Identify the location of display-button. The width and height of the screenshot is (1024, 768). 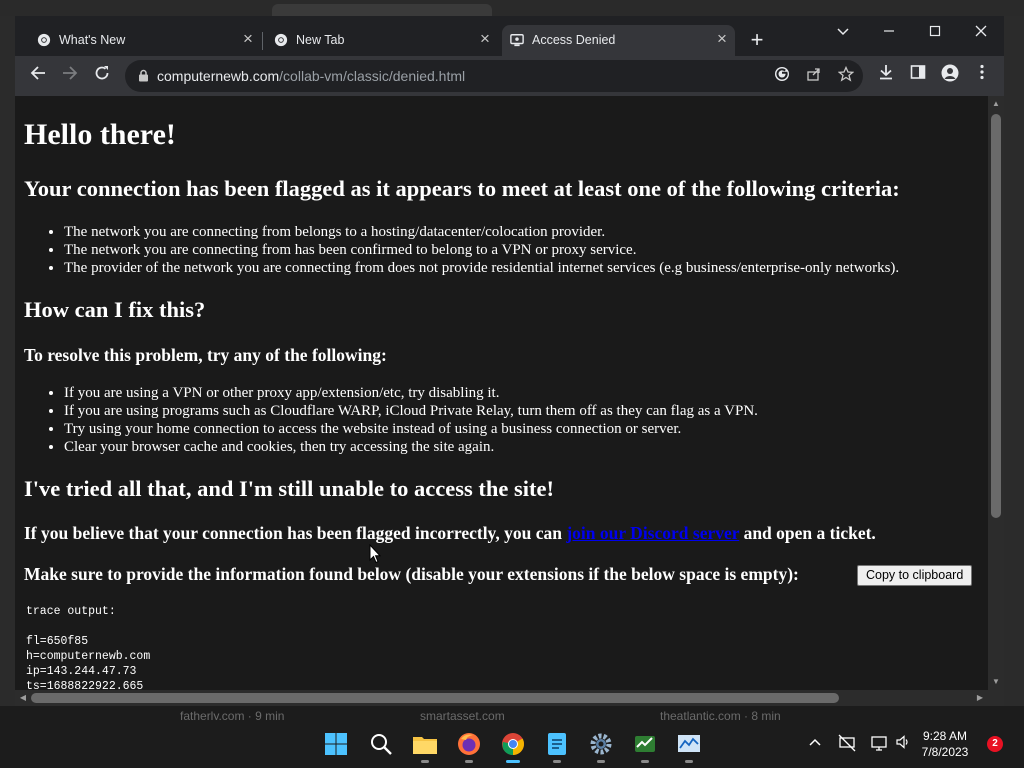
(879, 744).